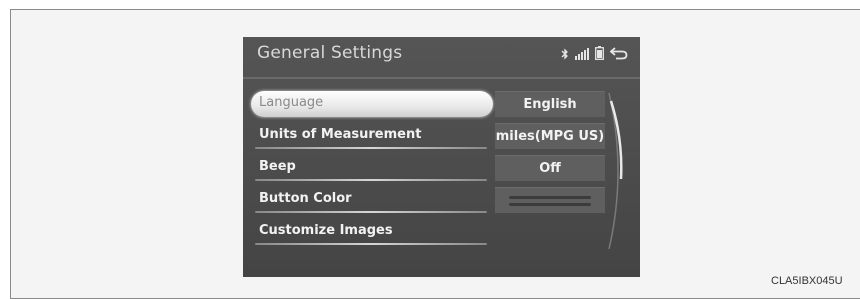 The image size is (860, 299). What do you see at coordinates (550, 168) in the screenshot?
I see `setting-value-beep: Off` at bounding box center [550, 168].